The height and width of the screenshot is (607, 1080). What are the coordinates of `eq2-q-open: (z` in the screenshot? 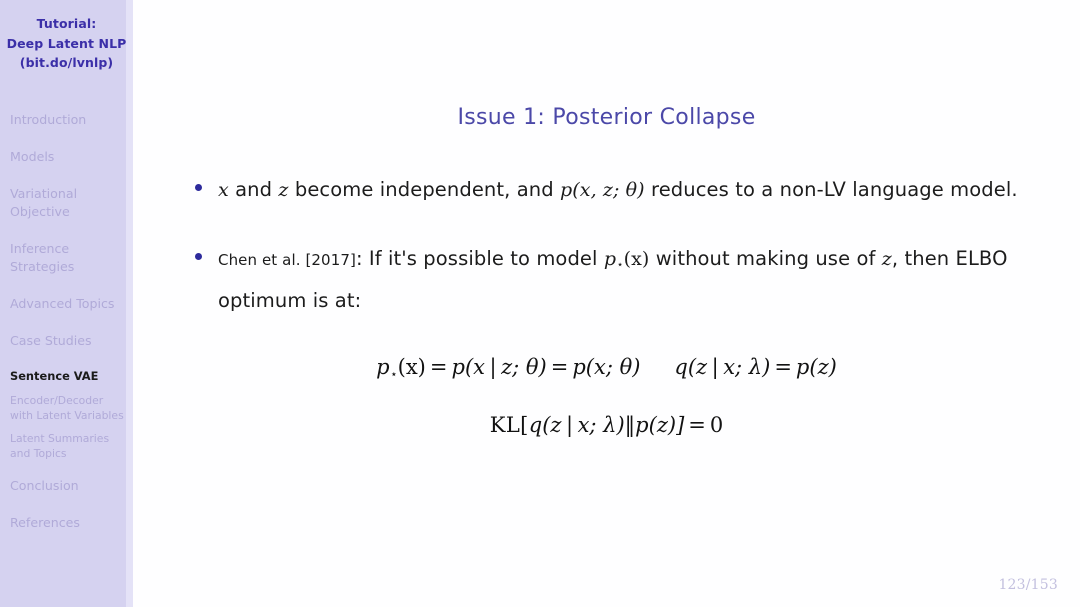 It's located at (552, 424).